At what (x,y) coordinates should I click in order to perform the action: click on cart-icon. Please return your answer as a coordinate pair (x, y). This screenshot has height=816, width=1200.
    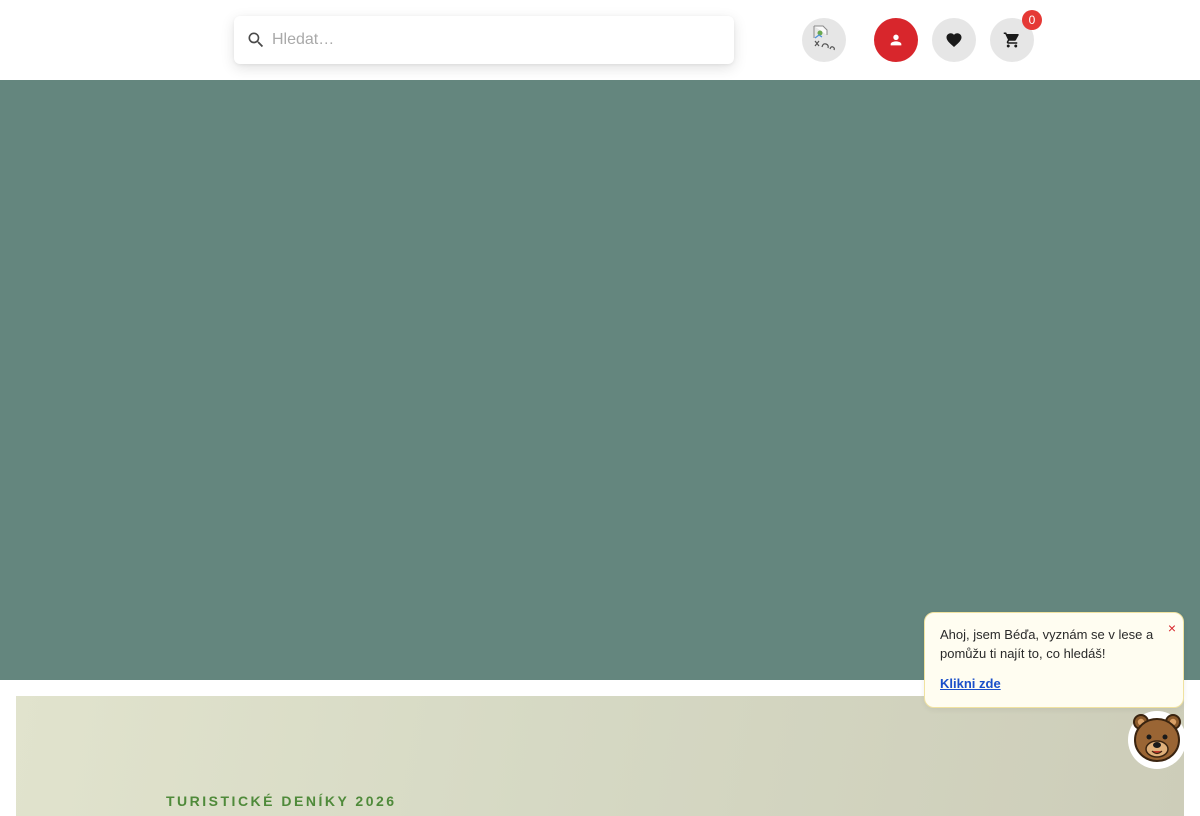
    Looking at the image, I should click on (1011, 40).